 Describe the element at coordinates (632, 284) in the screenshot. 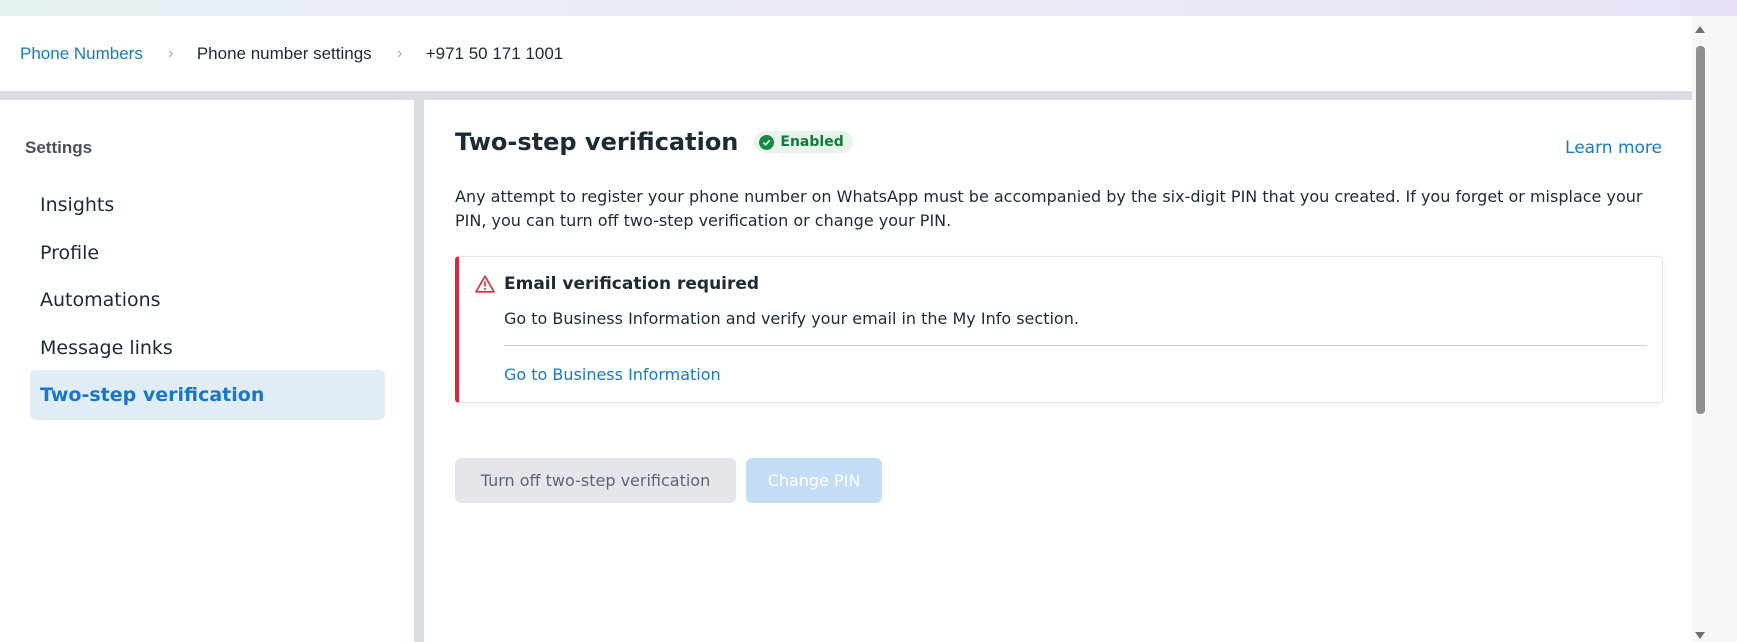

I see `alert-title: Email verification required` at that location.